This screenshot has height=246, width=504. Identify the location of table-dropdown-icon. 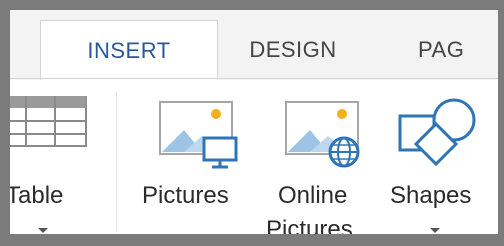
(43, 230).